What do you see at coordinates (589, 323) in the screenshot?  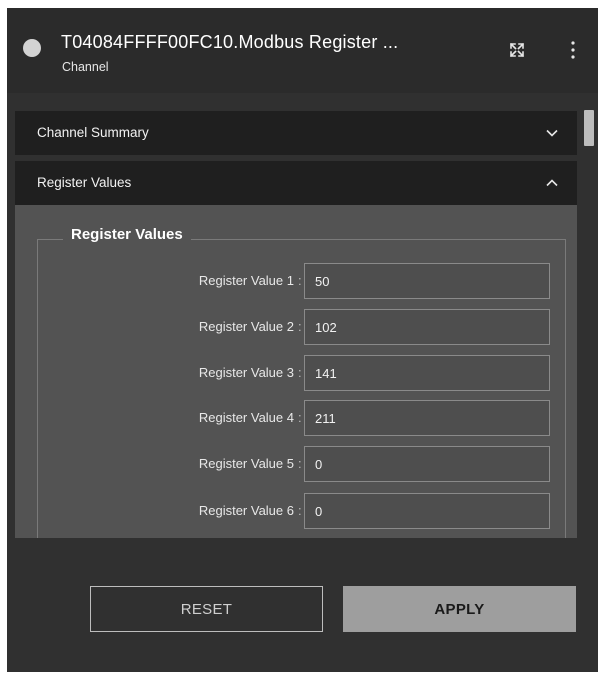 I see `scrollbar` at bounding box center [589, 323].